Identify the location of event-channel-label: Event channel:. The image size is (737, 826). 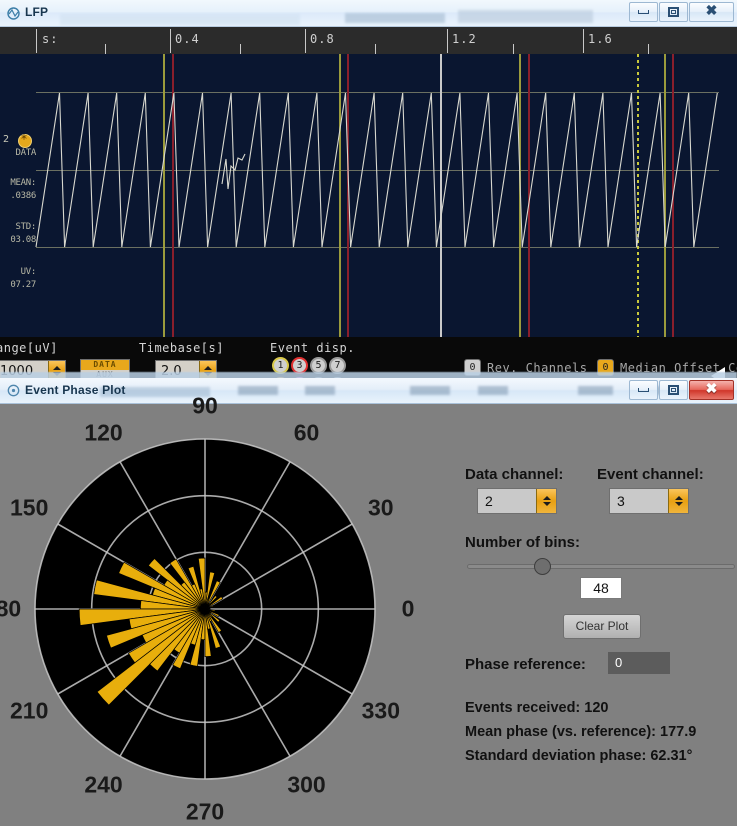
(650, 474).